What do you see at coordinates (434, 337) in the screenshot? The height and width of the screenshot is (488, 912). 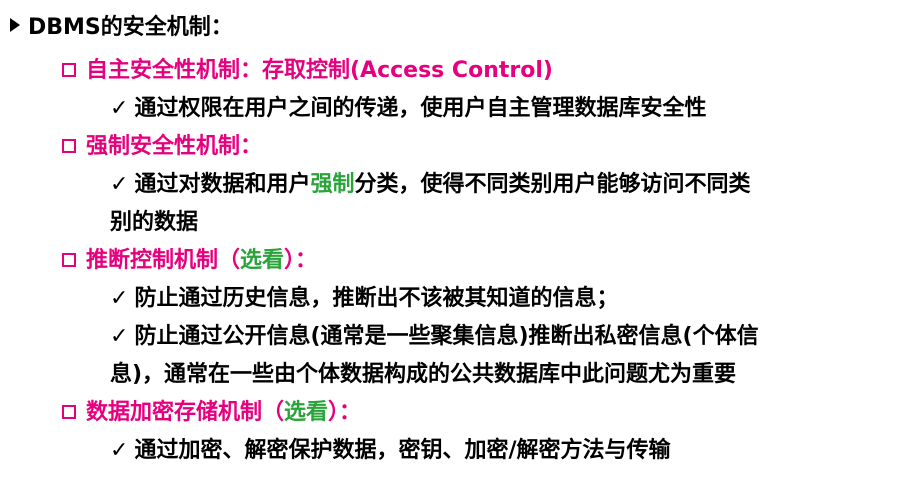 I see `point-inference-2: ✓ 防止通过公开信息(通常是一些聚集信息)推断出私密信息(个体信` at bounding box center [434, 337].